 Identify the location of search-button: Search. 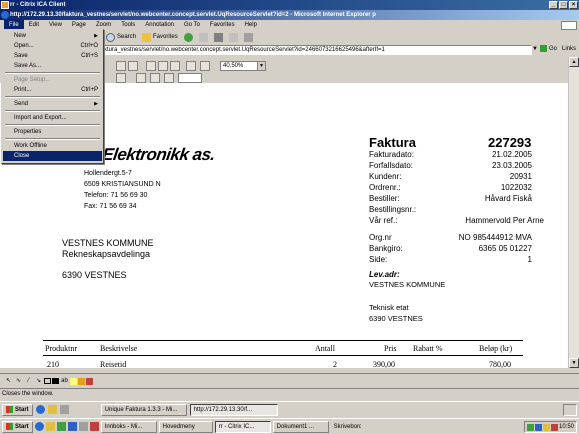
(121, 37).